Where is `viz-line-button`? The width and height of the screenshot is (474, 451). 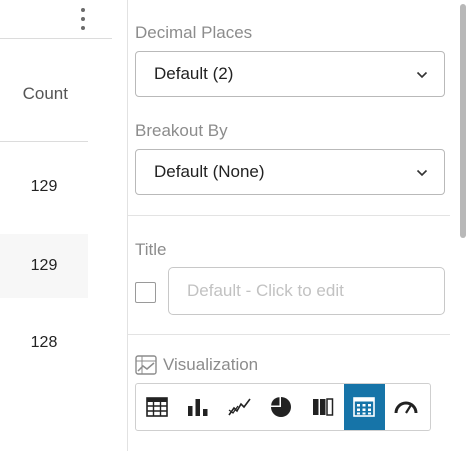
viz-line-button is located at coordinates (240, 407).